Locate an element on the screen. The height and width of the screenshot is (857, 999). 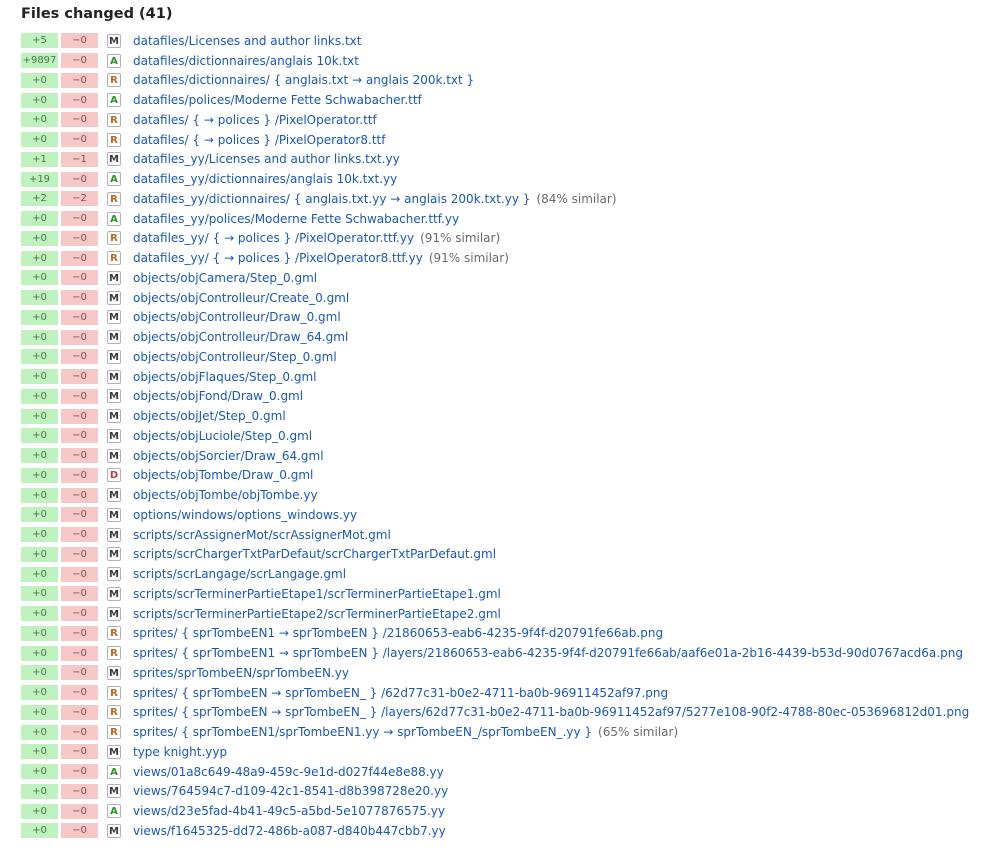
file-row: +0 −0 Mobjects/objLuciole/Step_0.gml is located at coordinates (506, 436).